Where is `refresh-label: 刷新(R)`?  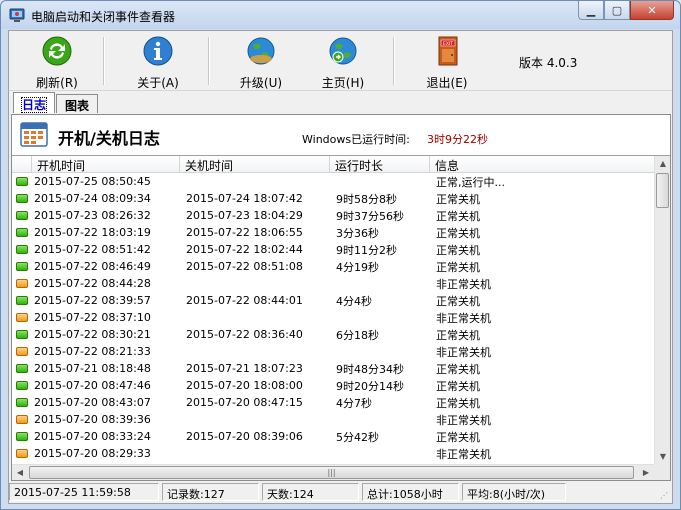 refresh-label: 刷新(R) is located at coordinates (57, 83).